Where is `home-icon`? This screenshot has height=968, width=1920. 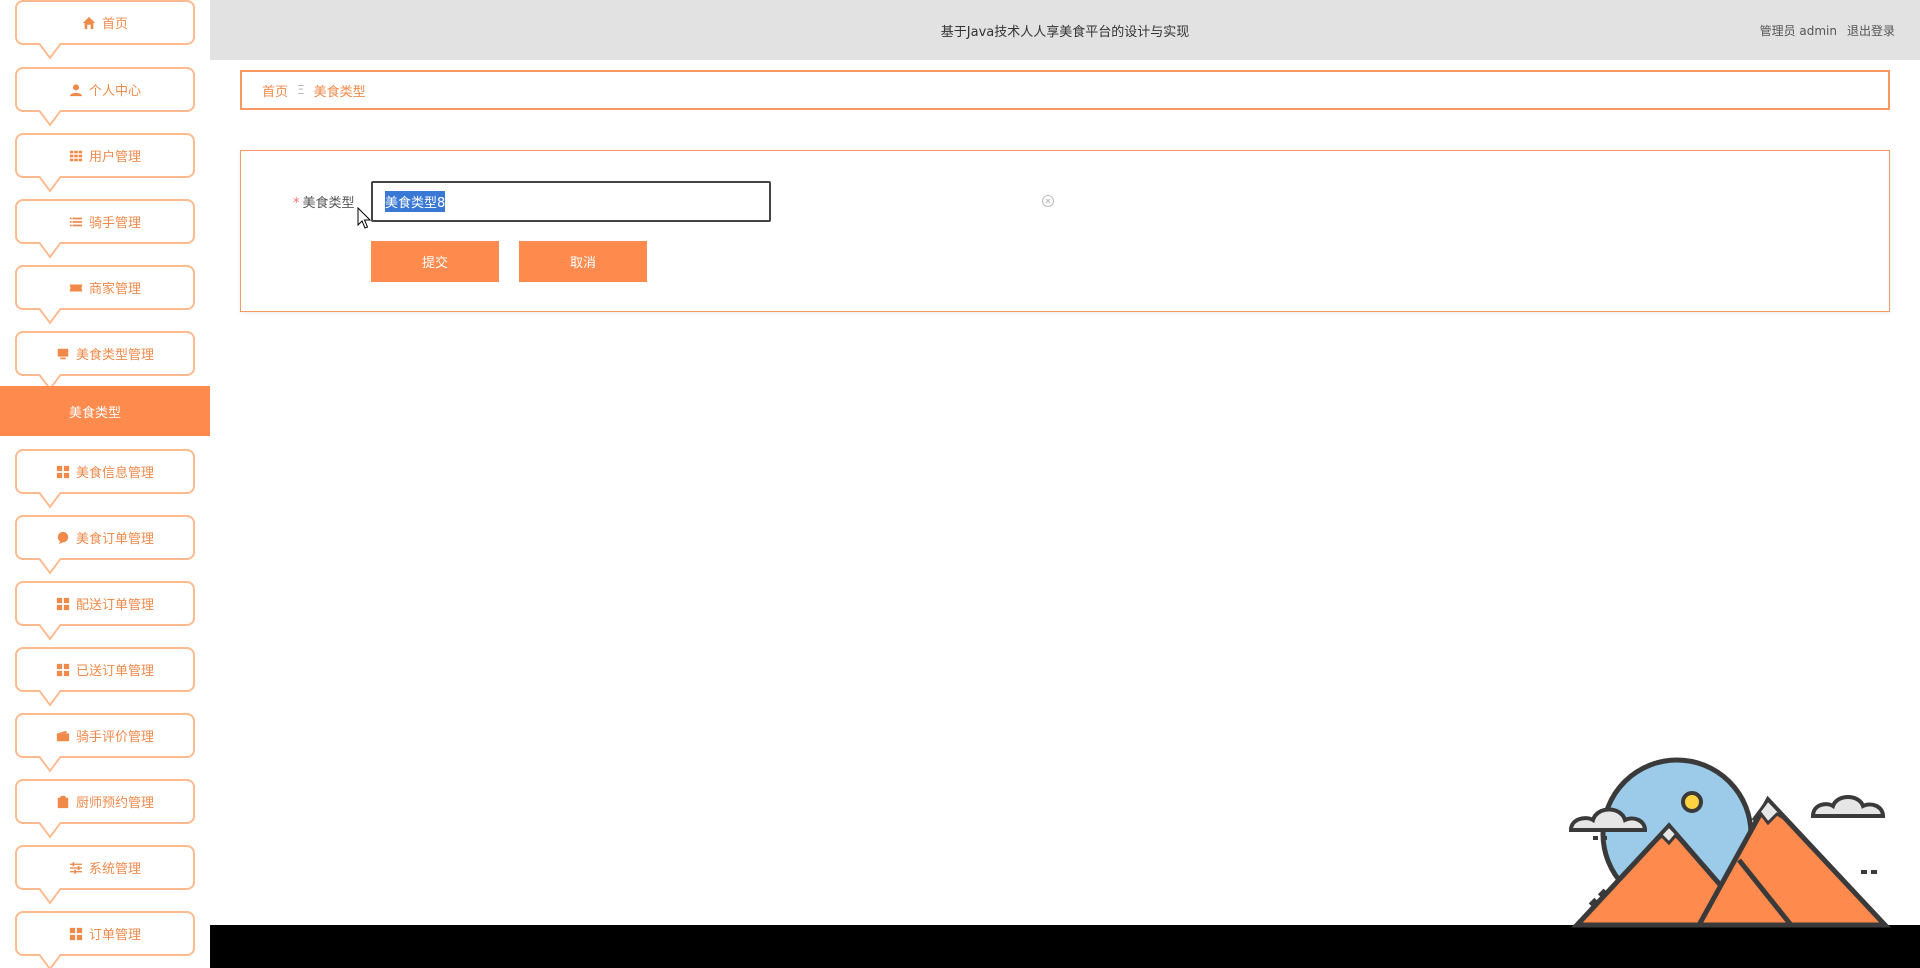
home-icon is located at coordinates (89, 23).